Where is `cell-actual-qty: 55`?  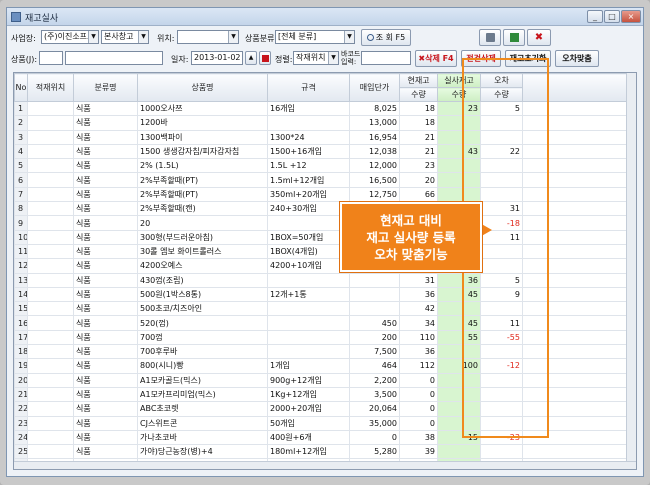
cell-actual-qty: 55 is located at coordinates (459, 337).